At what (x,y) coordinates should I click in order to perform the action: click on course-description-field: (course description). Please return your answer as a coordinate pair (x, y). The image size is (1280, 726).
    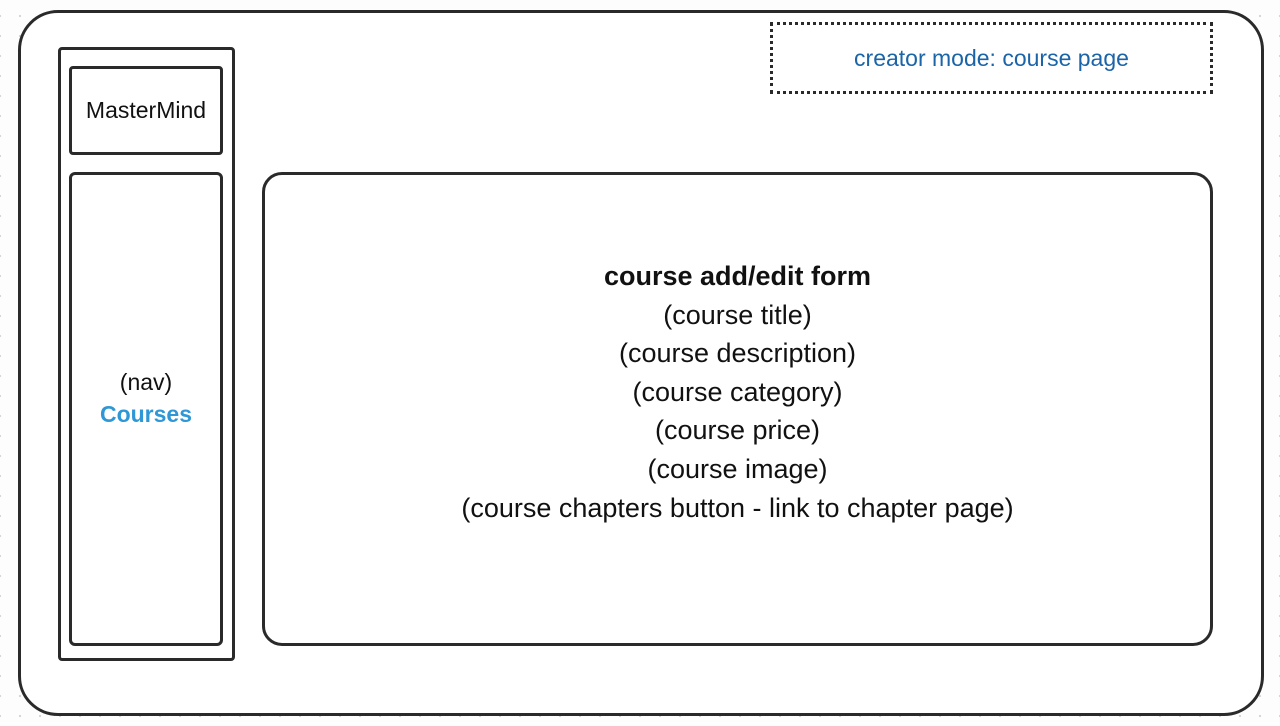
    Looking at the image, I should click on (737, 353).